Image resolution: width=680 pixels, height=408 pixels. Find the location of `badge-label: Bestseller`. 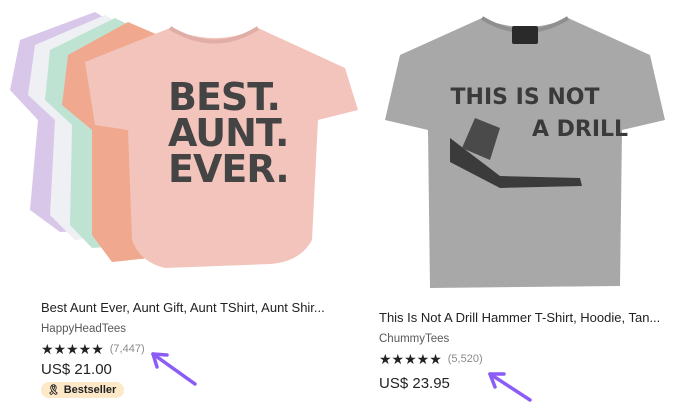

badge-label: Bestseller is located at coordinates (90, 390).